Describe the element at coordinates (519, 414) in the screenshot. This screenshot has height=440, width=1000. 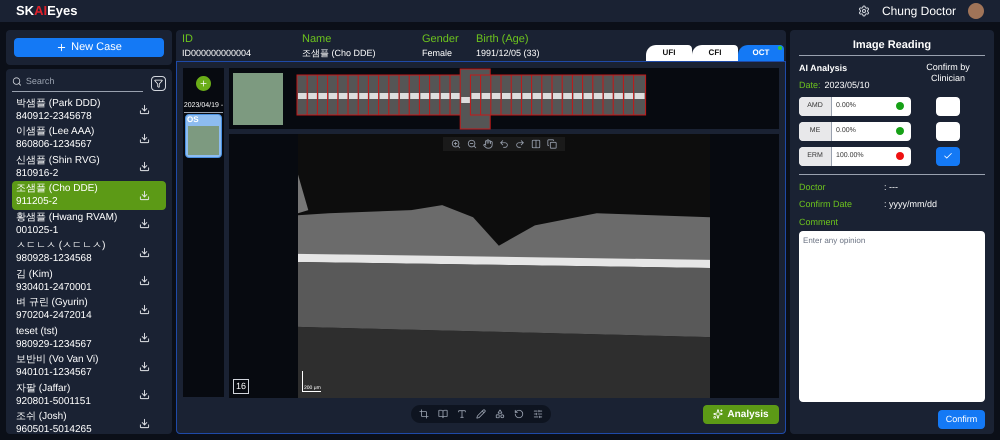
I see `rotate-icon` at that location.